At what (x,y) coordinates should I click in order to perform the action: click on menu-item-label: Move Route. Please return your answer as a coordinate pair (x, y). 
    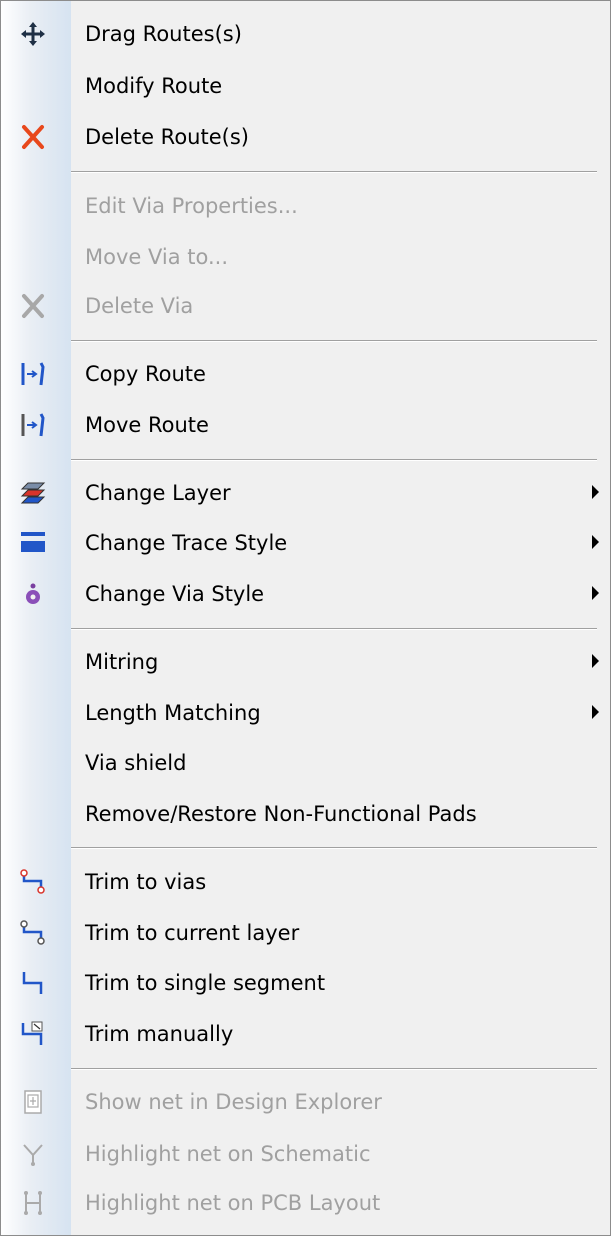
    Looking at the image, I should click on (147, 425).